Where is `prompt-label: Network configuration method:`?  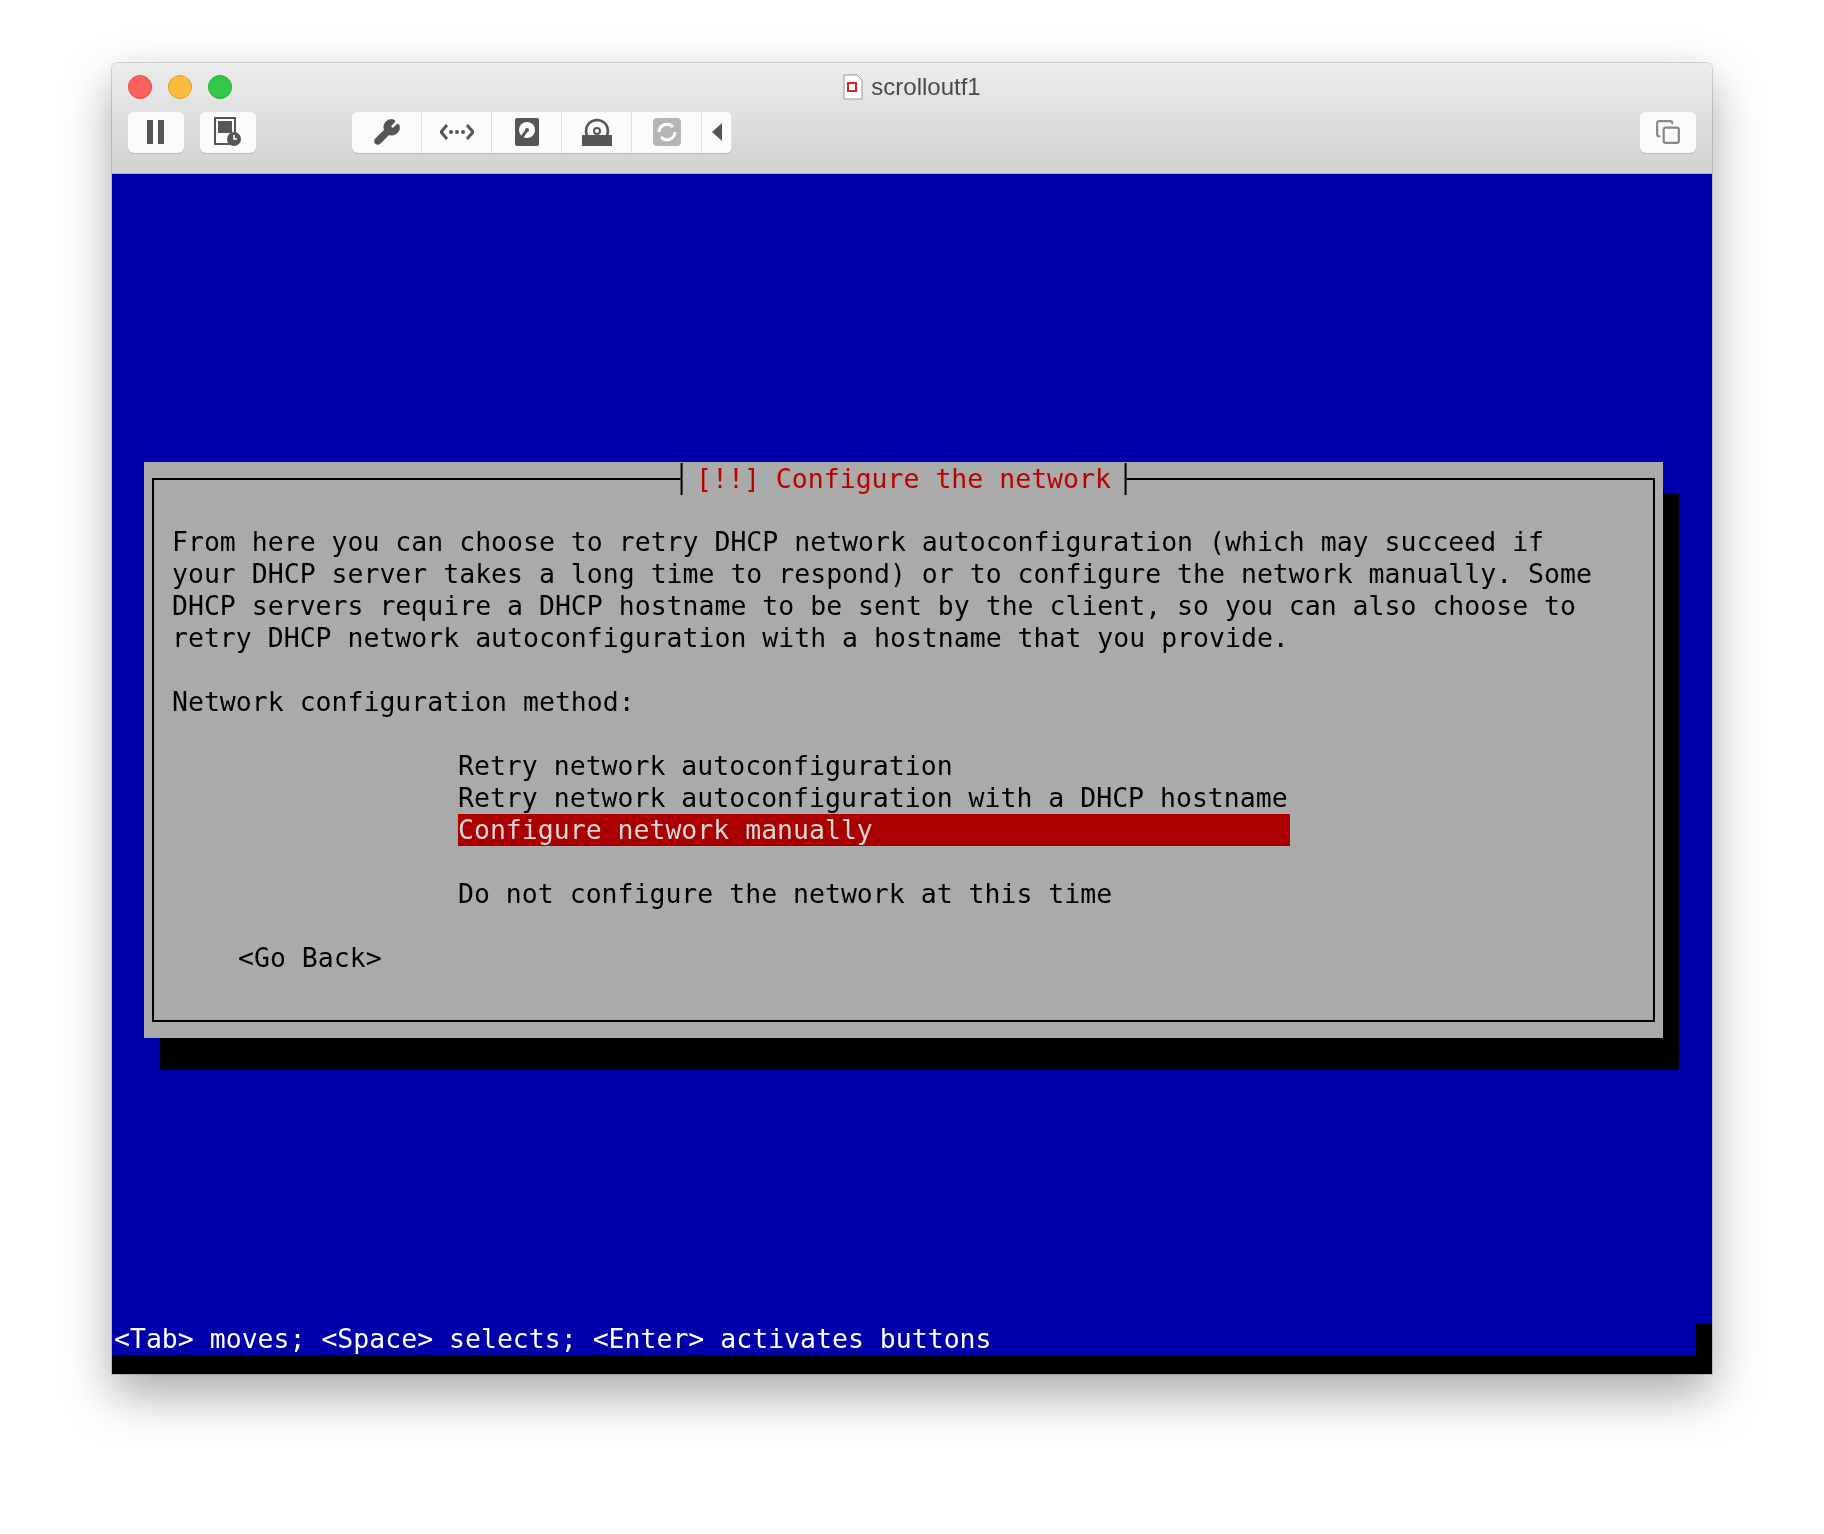 prompt-label: Network configuration method: is located at coordinates (404, 702).